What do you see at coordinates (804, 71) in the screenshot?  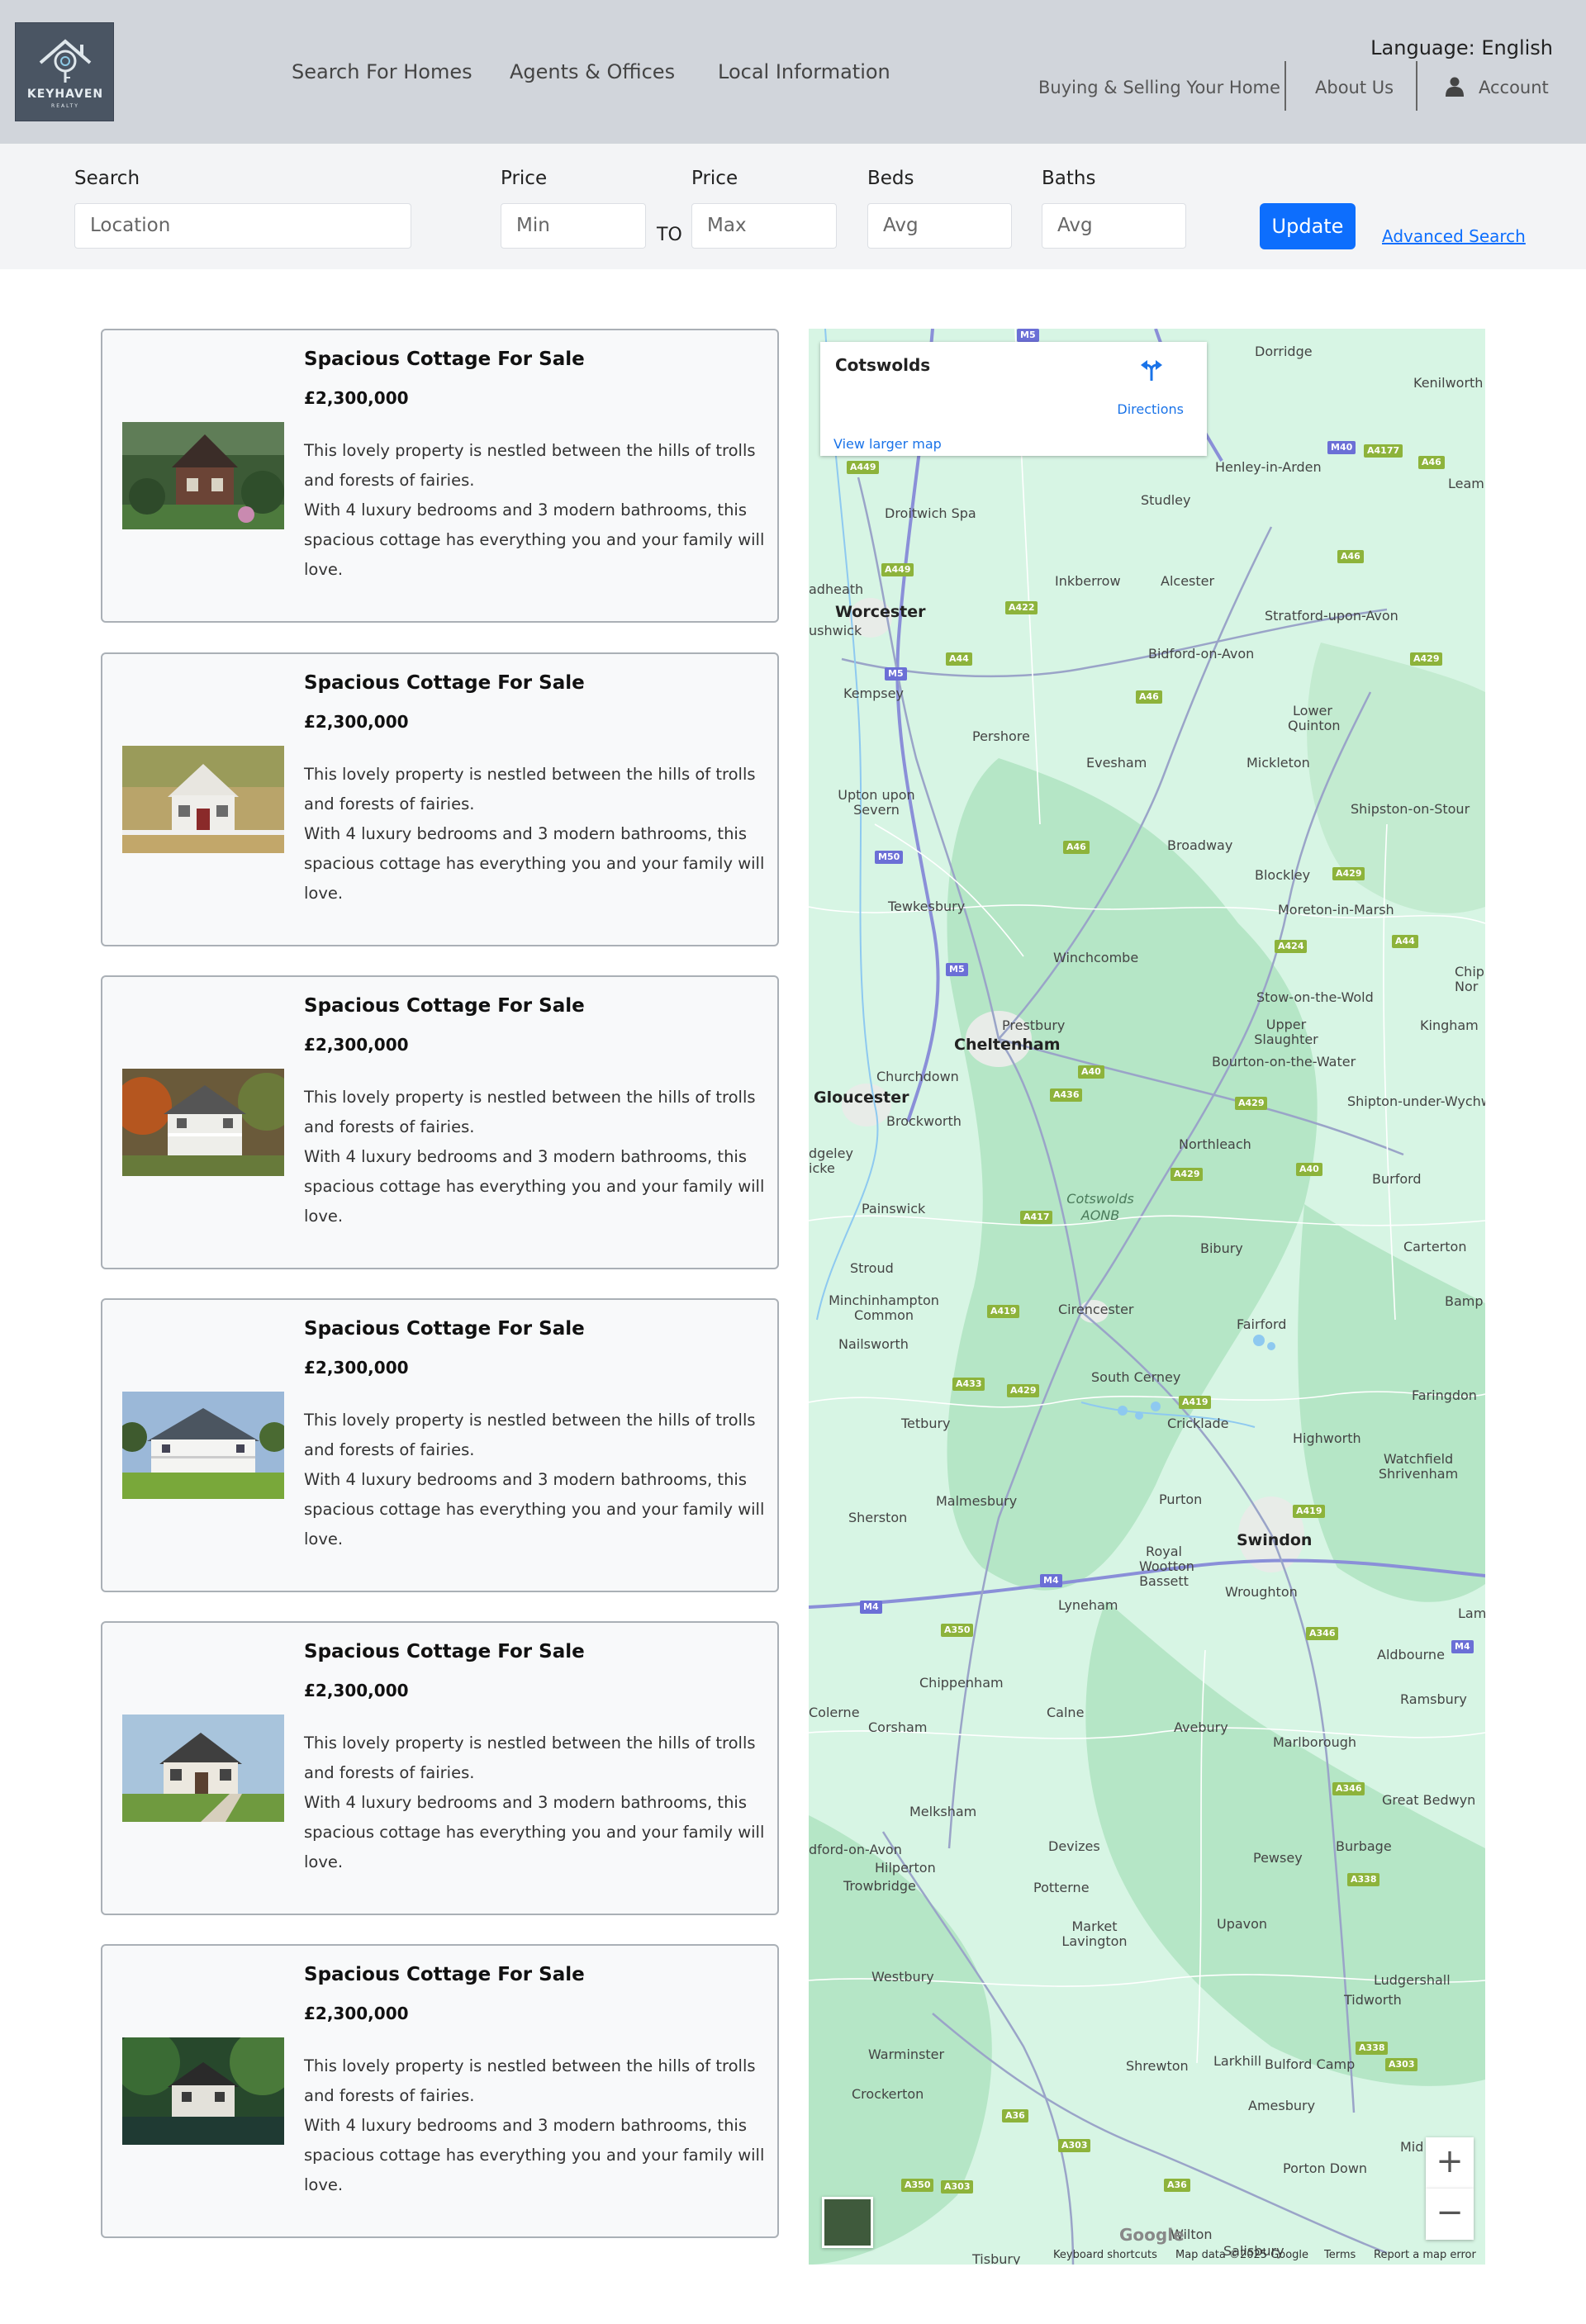 I see `nav-local-information: Local Information` at bounding box center [804, 71].